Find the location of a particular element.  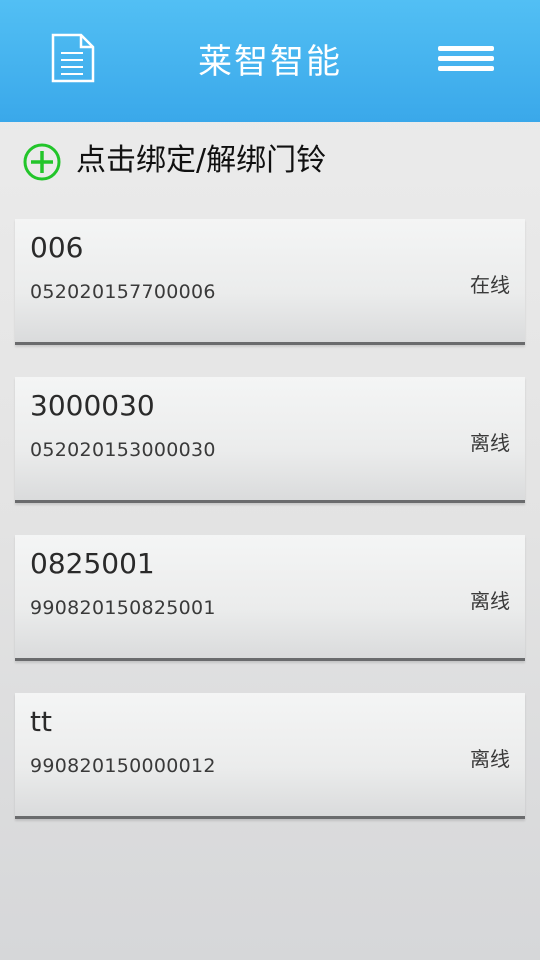

device-card: 006 052020157700006 在线 is located at coordinates (270, 282).